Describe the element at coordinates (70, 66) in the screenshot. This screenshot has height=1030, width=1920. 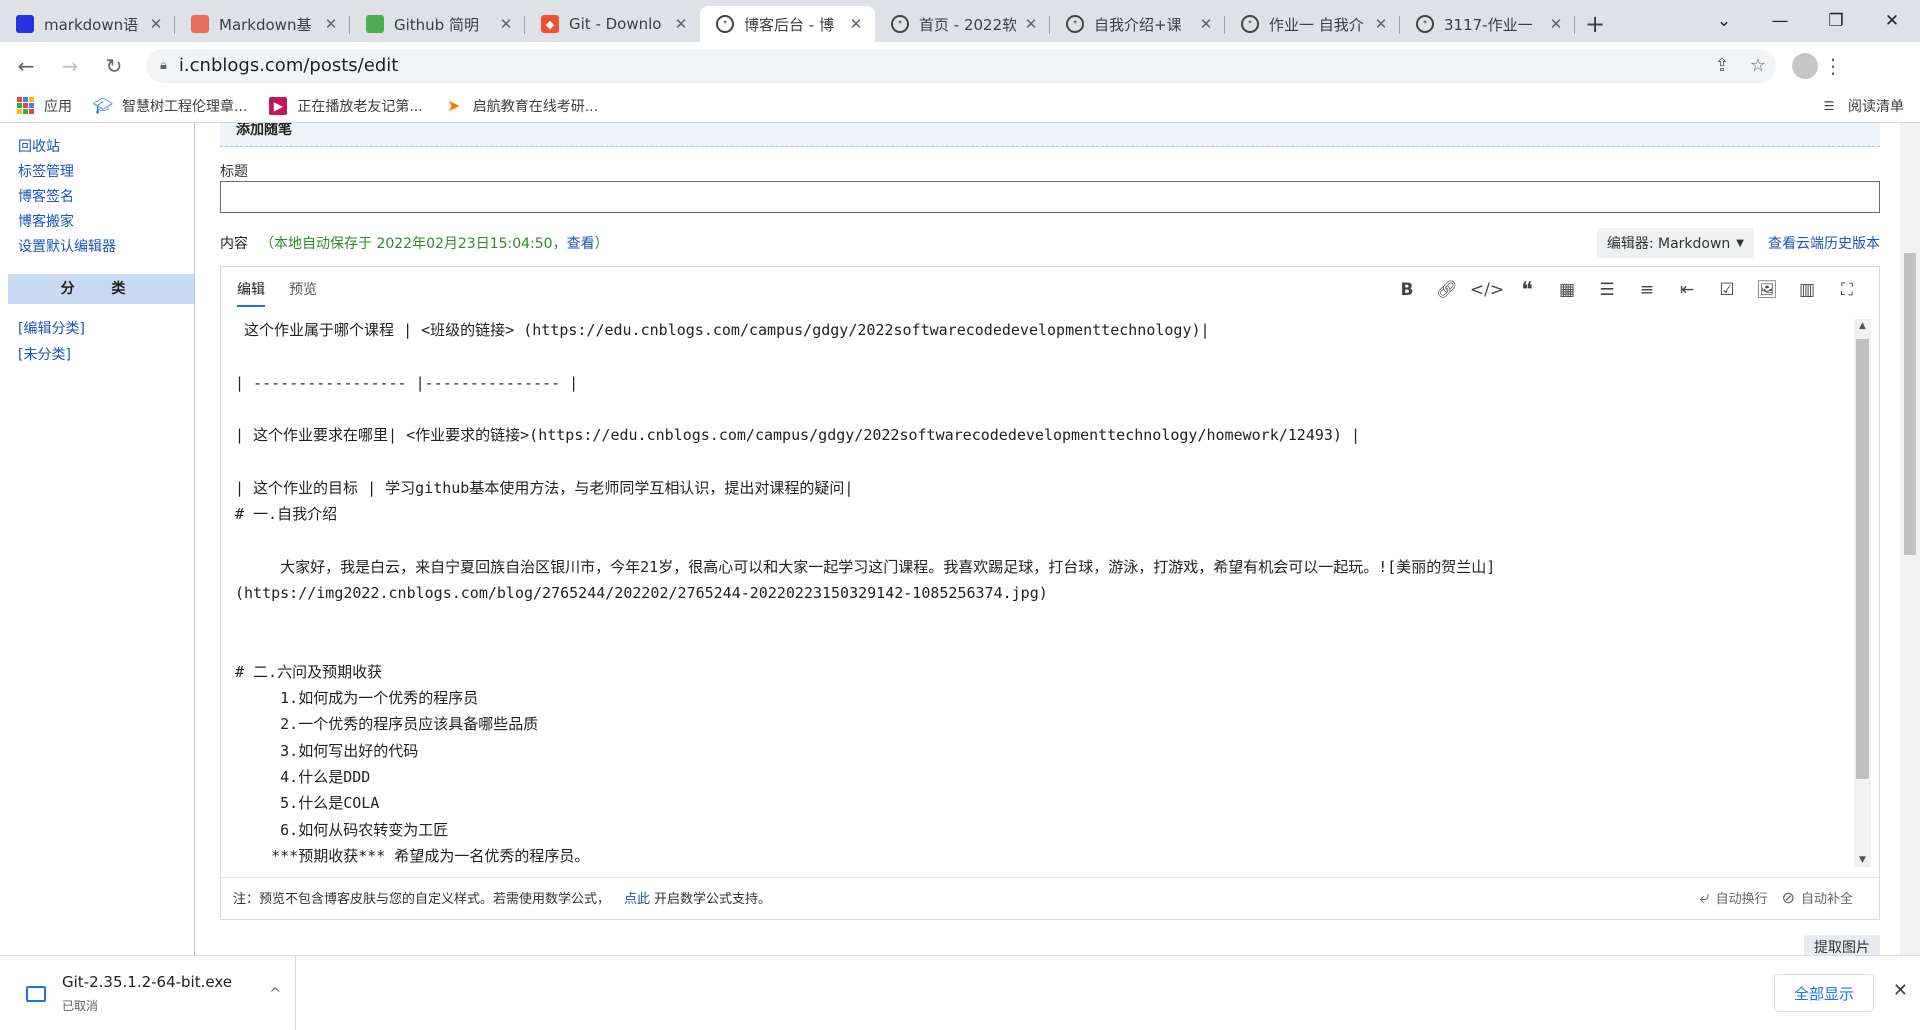
I see `forward-button: →` at that location.